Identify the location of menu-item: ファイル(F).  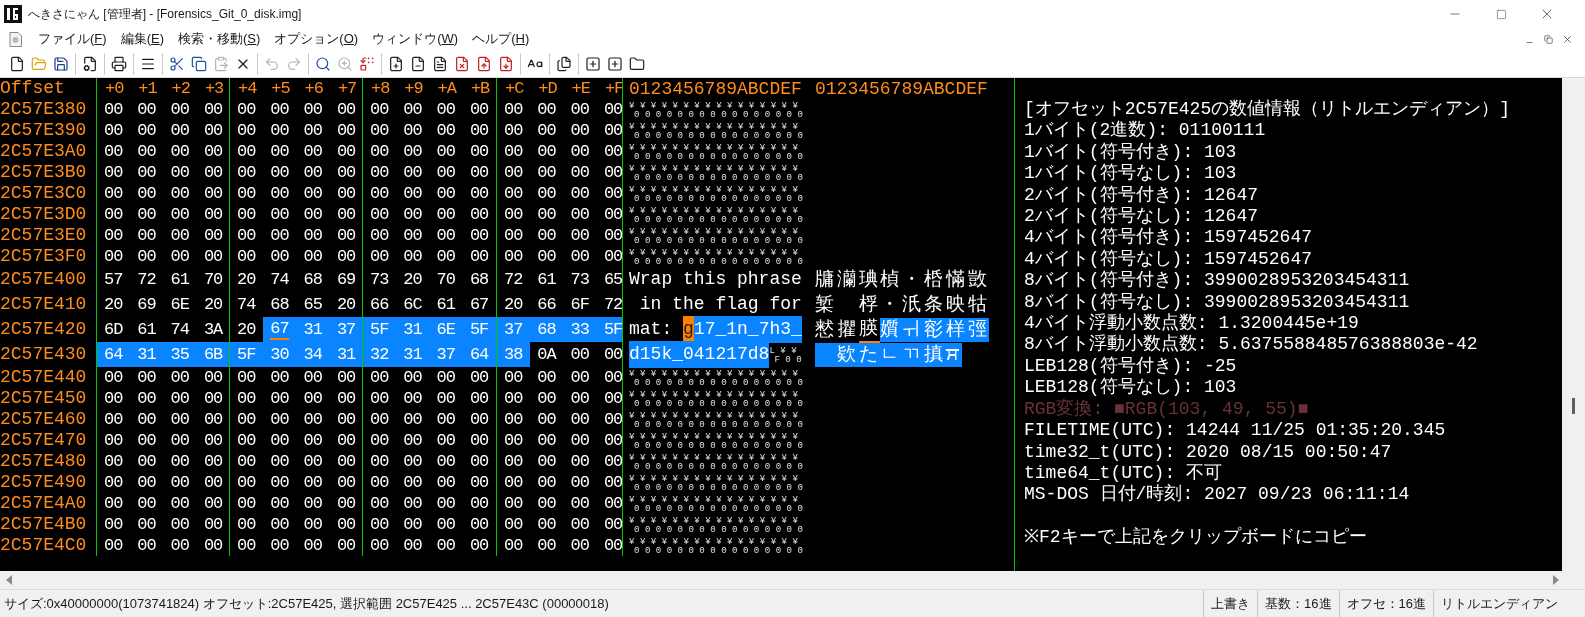
(72, 39).